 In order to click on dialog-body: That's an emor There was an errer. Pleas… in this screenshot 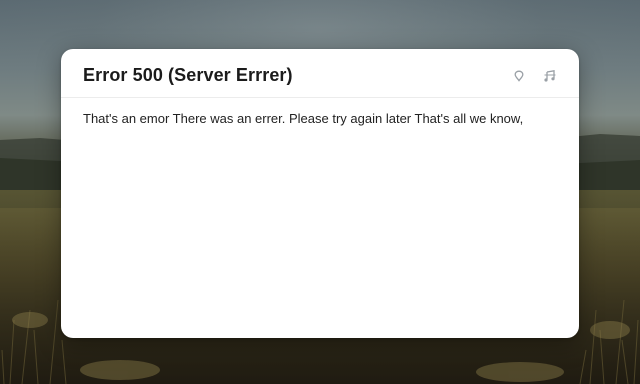, I will do `click(320, 119)`.